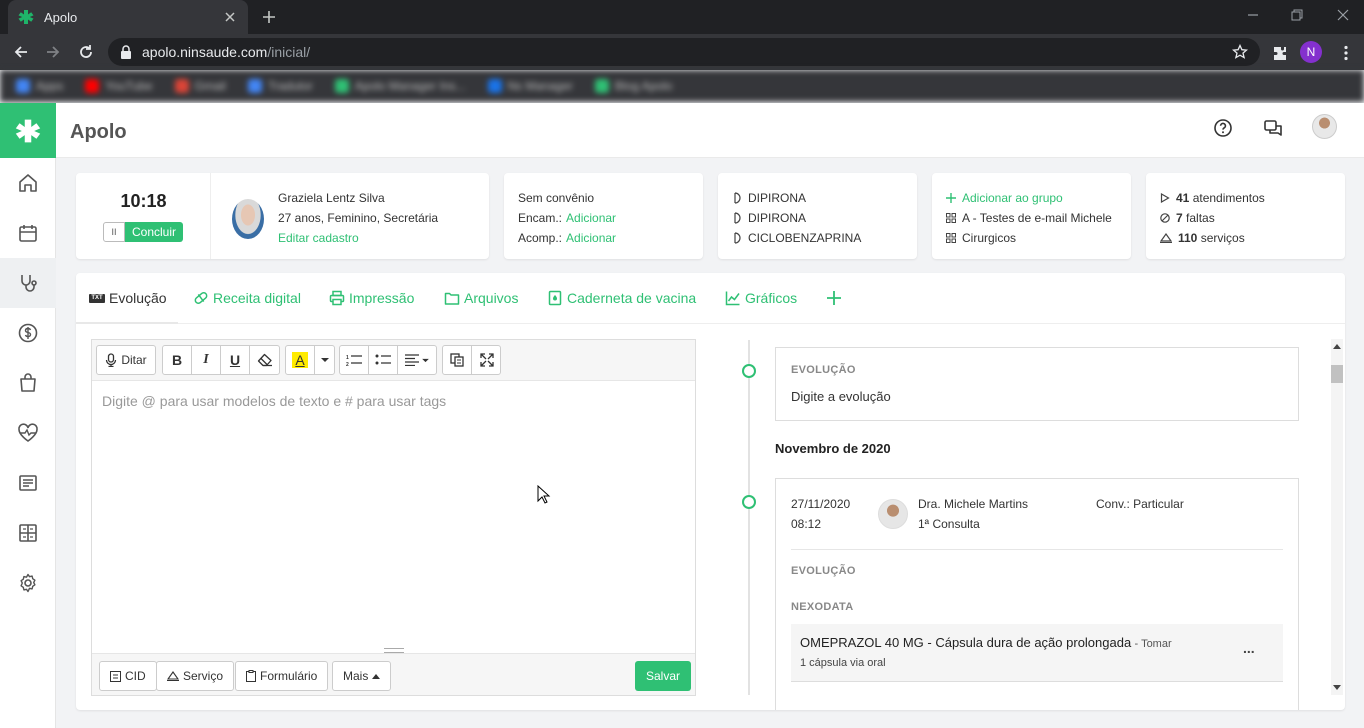 The image size is (1364, 728). I want to click on more-label: Mais, so click(356, 676).